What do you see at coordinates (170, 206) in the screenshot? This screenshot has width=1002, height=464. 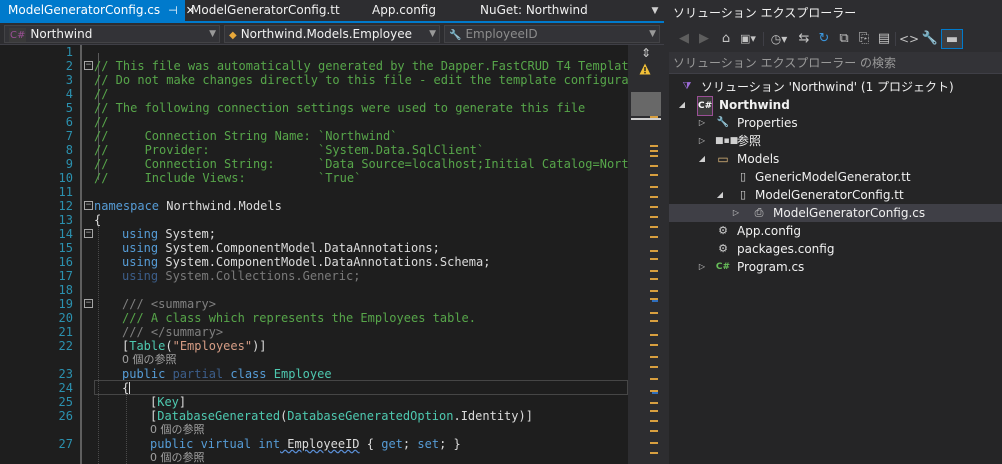 I see `code-line: 12− namespace Northwind.Models` at bounding box center [170, 206].